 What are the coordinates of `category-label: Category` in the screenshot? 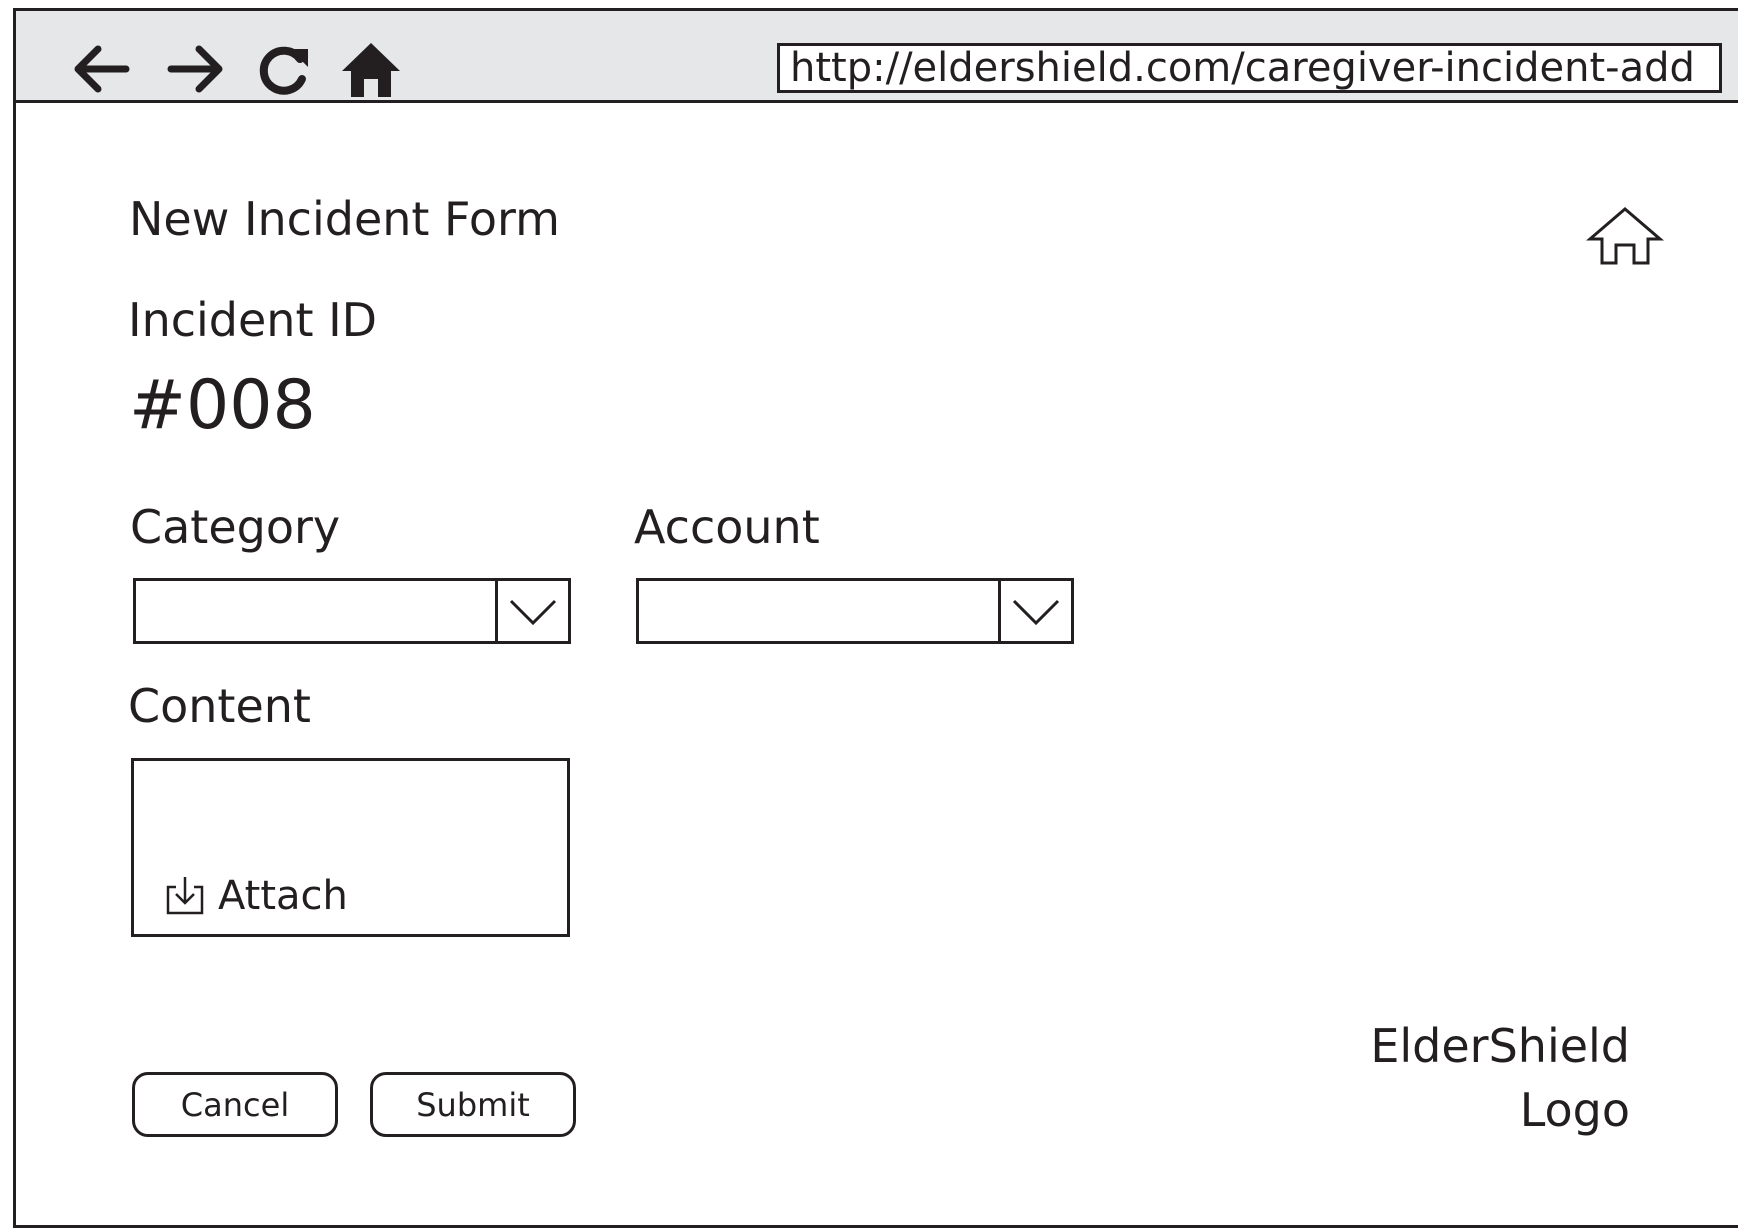 It's located at (235, 527).